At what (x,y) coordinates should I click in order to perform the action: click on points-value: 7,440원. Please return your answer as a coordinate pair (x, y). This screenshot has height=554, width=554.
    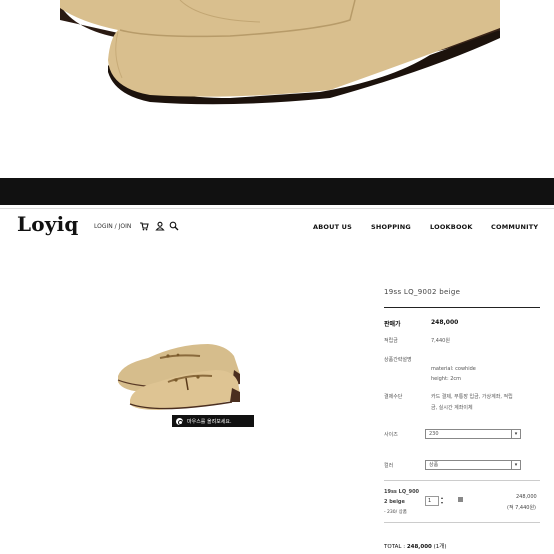
    Looking at the image, I should click on (440, 341).